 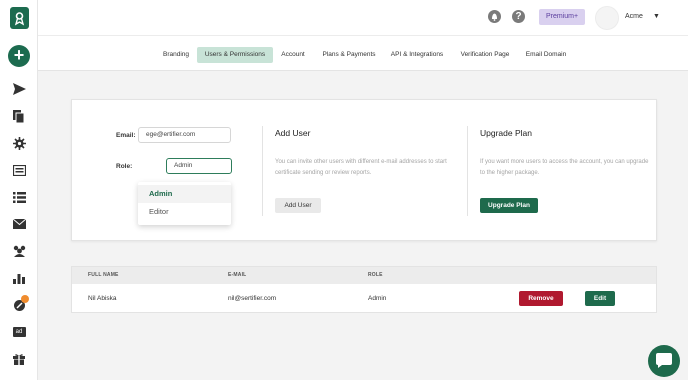 I want to click on top-bar: ? Premium+ Acme ▼, so click(x=363, y=17).